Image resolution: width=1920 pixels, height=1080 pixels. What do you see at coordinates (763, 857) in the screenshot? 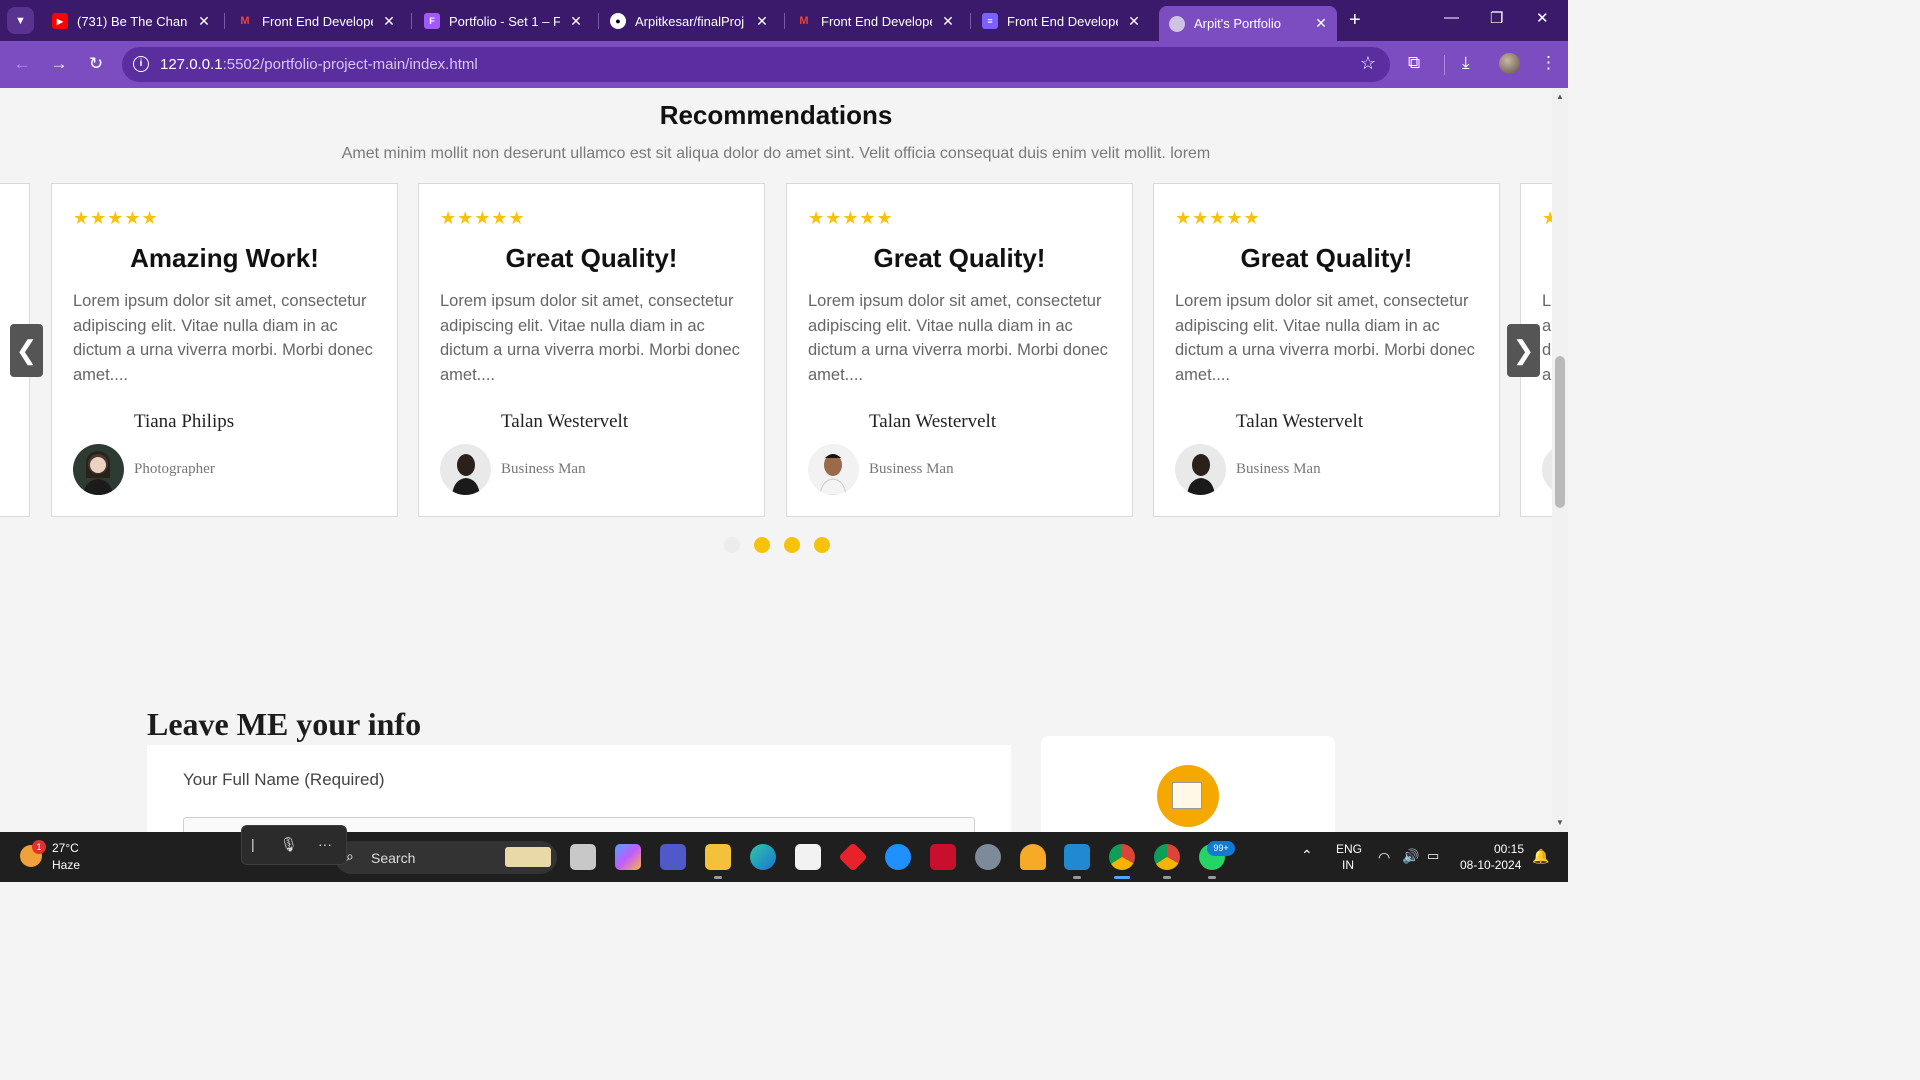
I see `edge-icon` at bounding box center [763, 857].